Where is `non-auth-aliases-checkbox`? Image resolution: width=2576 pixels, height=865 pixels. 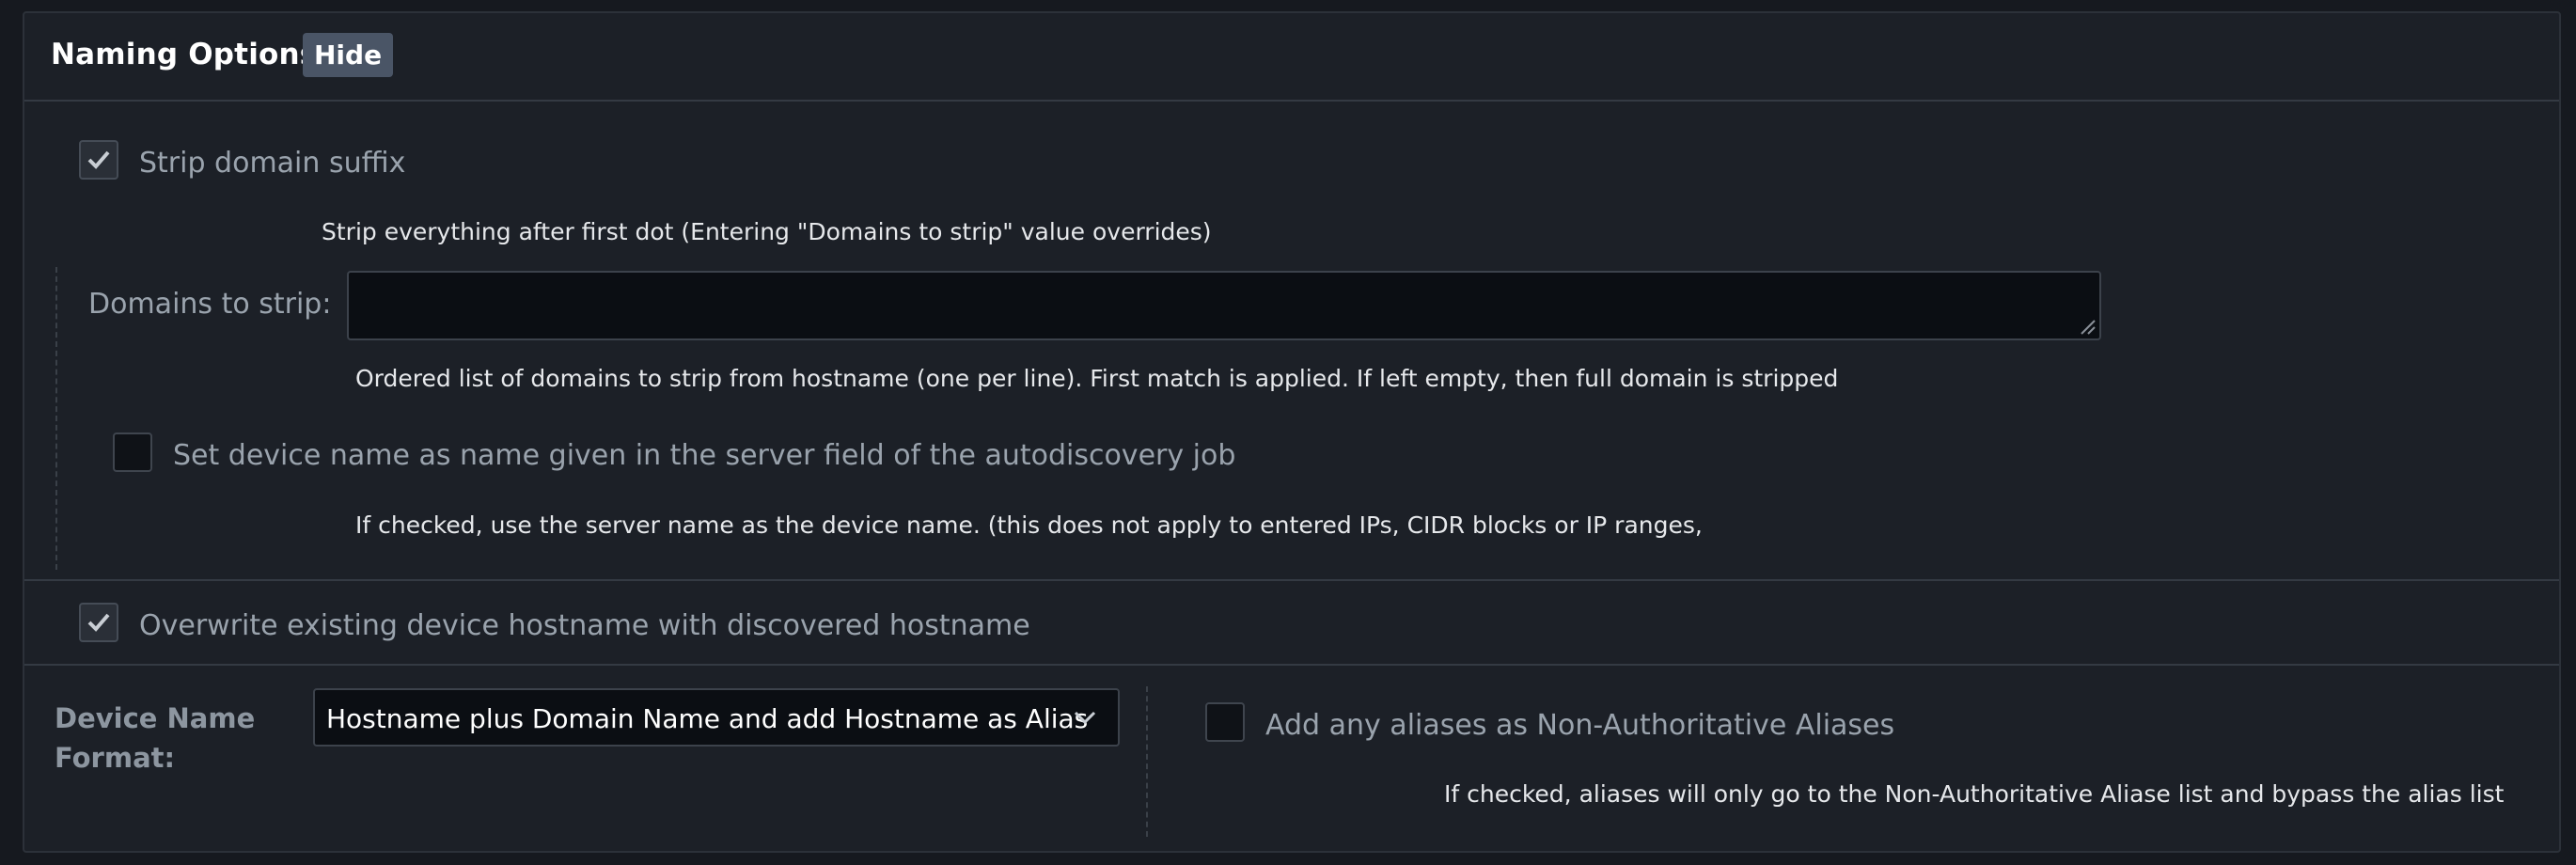 non-auth-aliases-checkbox is located at coordinates (1225, 722).